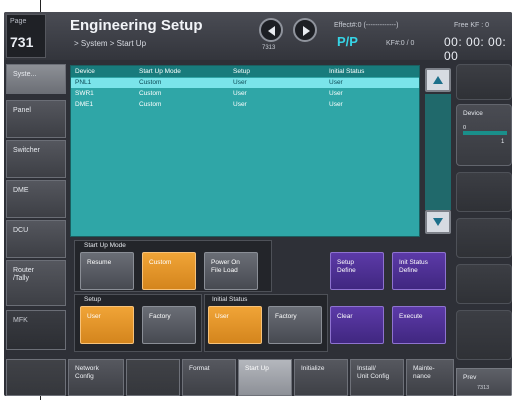  What do you see at coordinates (413, 266) in the screenshot?
I see `init-status-define-label: Init Status Define` at bounding box center [413, 266].